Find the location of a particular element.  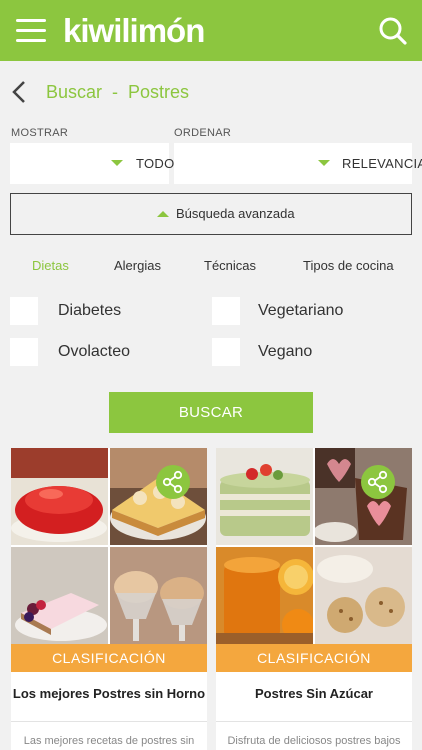

tab-alergias: Alergias is located at coordinates (137, 265).